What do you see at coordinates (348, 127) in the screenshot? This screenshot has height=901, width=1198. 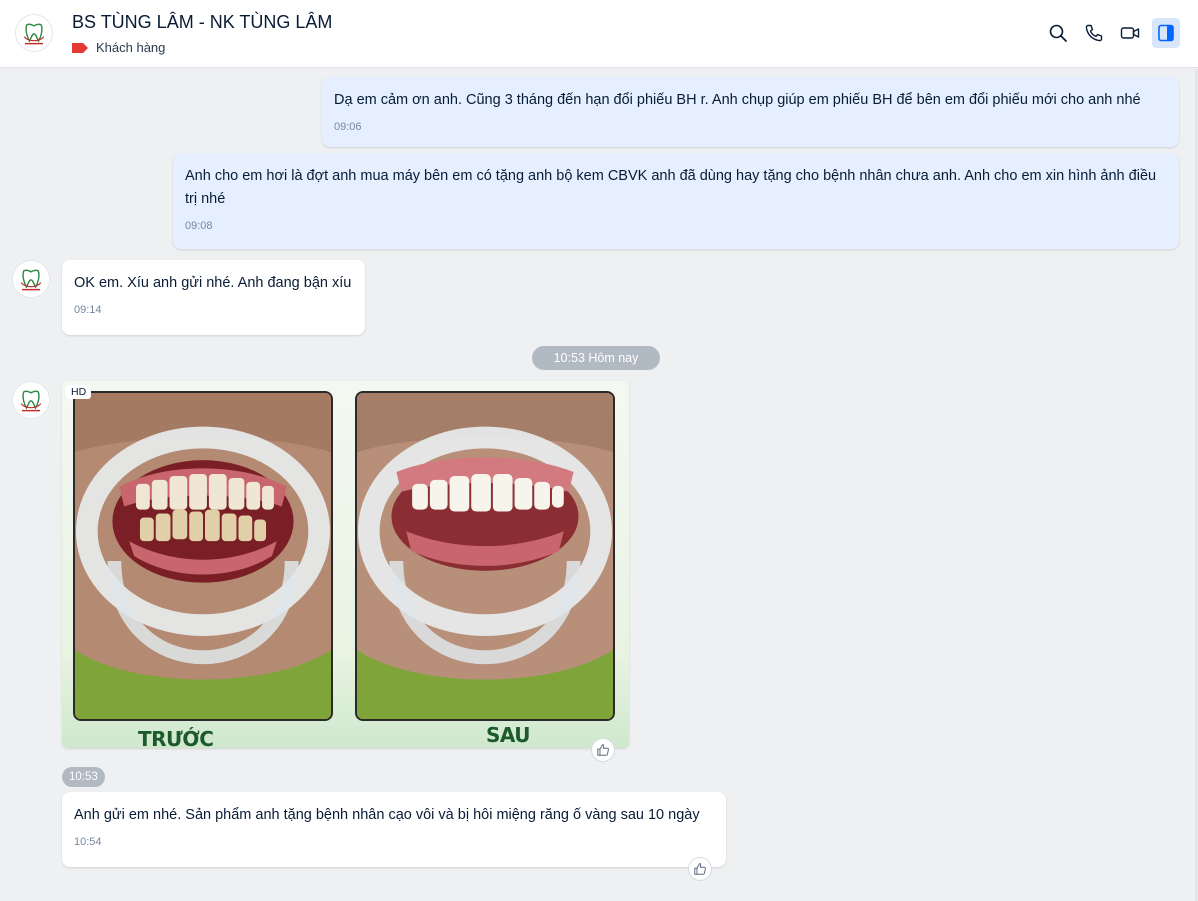 I see `message-time: 09:06` at bounding box center [348, 127].